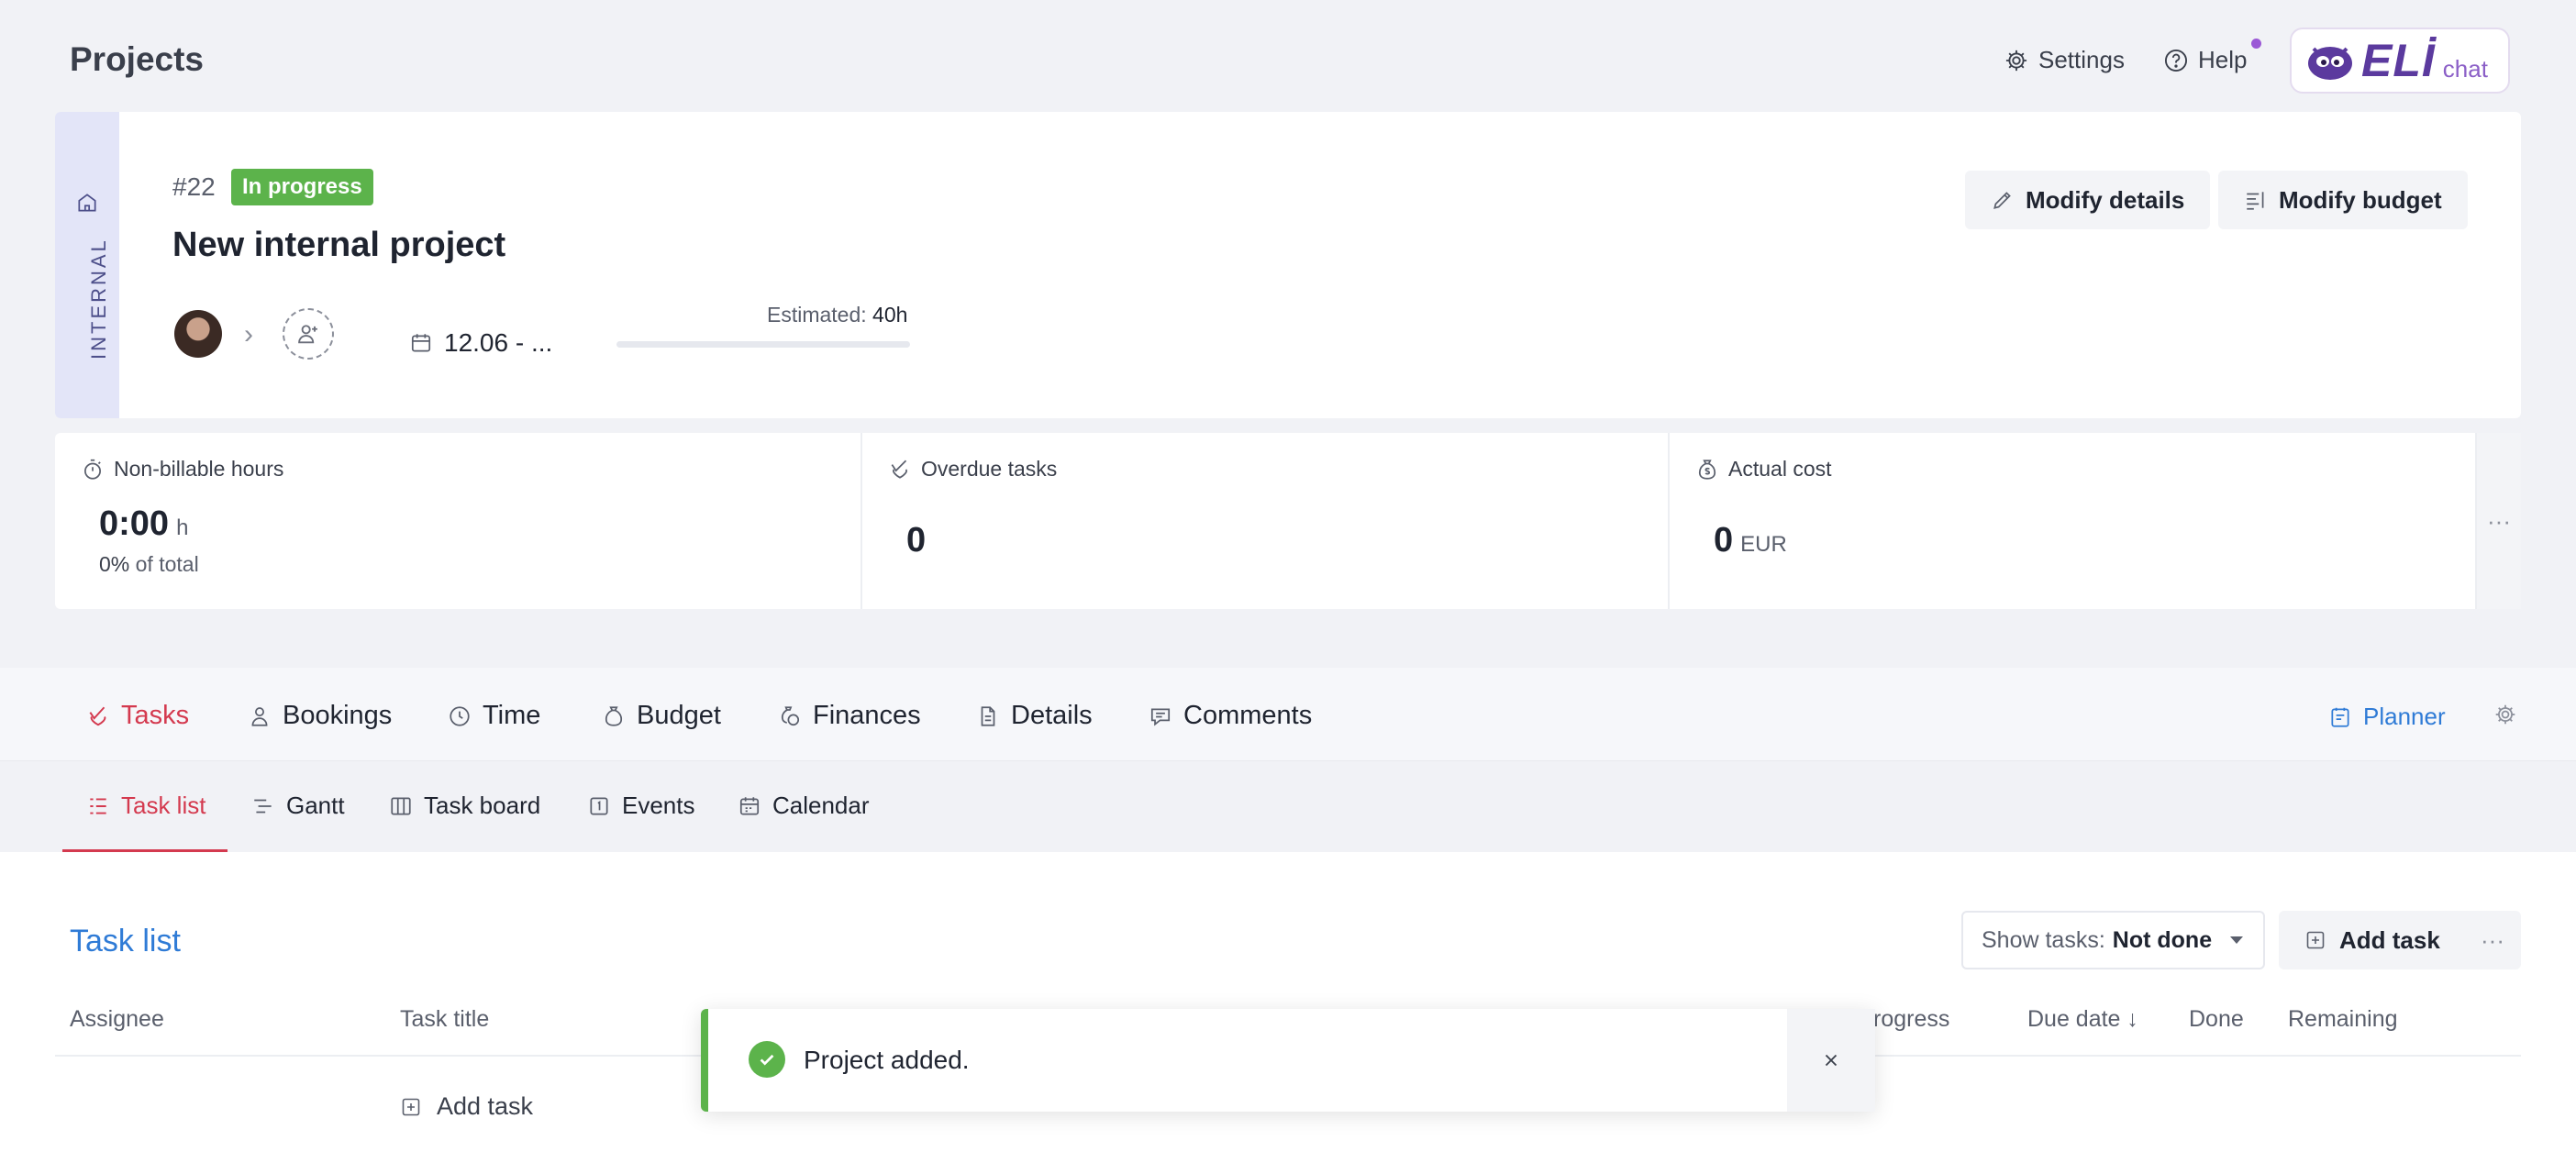 The width and height of the screenshot is (2576, 1163). I want to click on help-label: Help, so click(2223, 60).